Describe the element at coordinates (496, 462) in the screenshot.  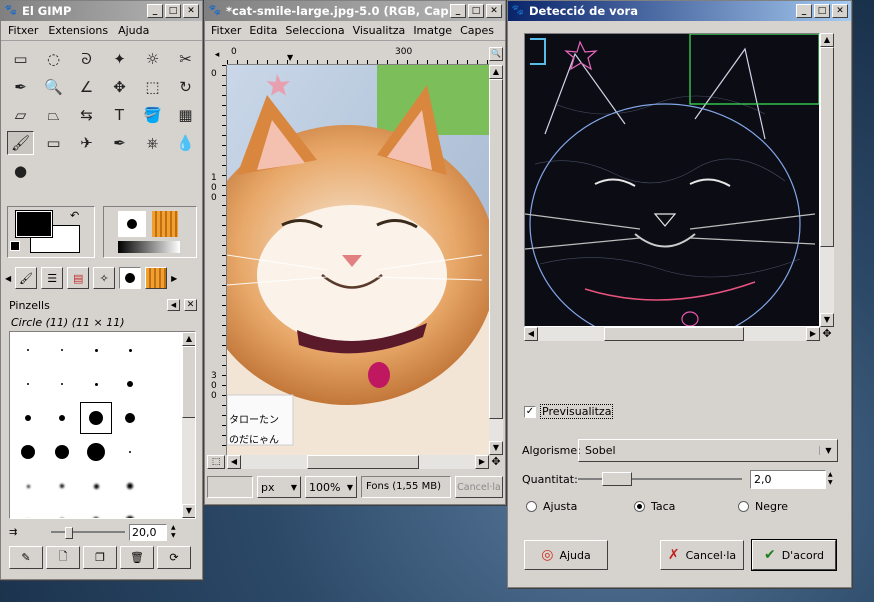
I see `navigate-move-icon: ✥` at that location.